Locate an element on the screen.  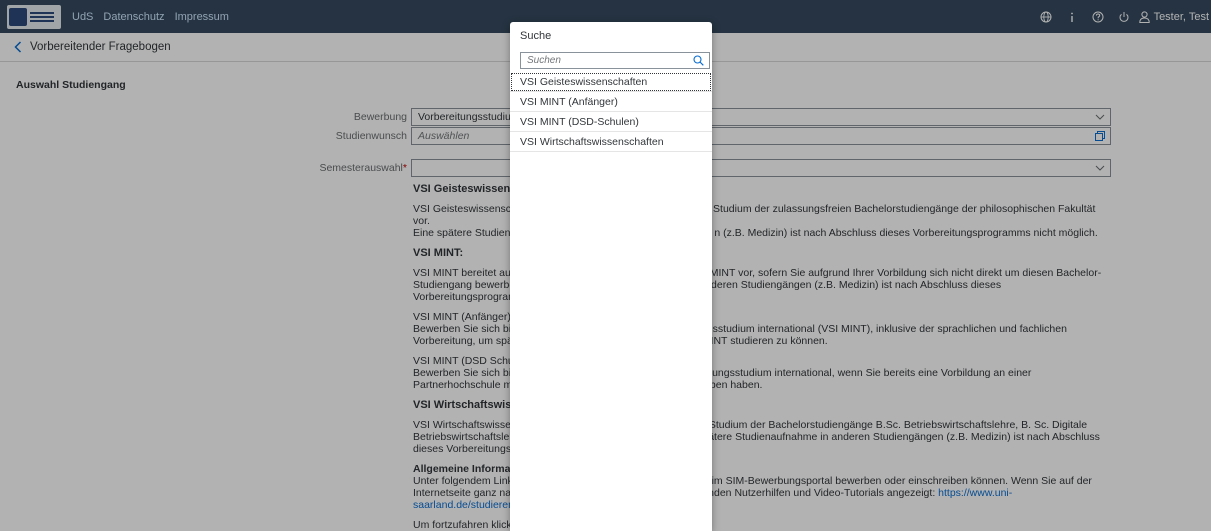
search-input: Suchen is located at coordinates (615, 60).